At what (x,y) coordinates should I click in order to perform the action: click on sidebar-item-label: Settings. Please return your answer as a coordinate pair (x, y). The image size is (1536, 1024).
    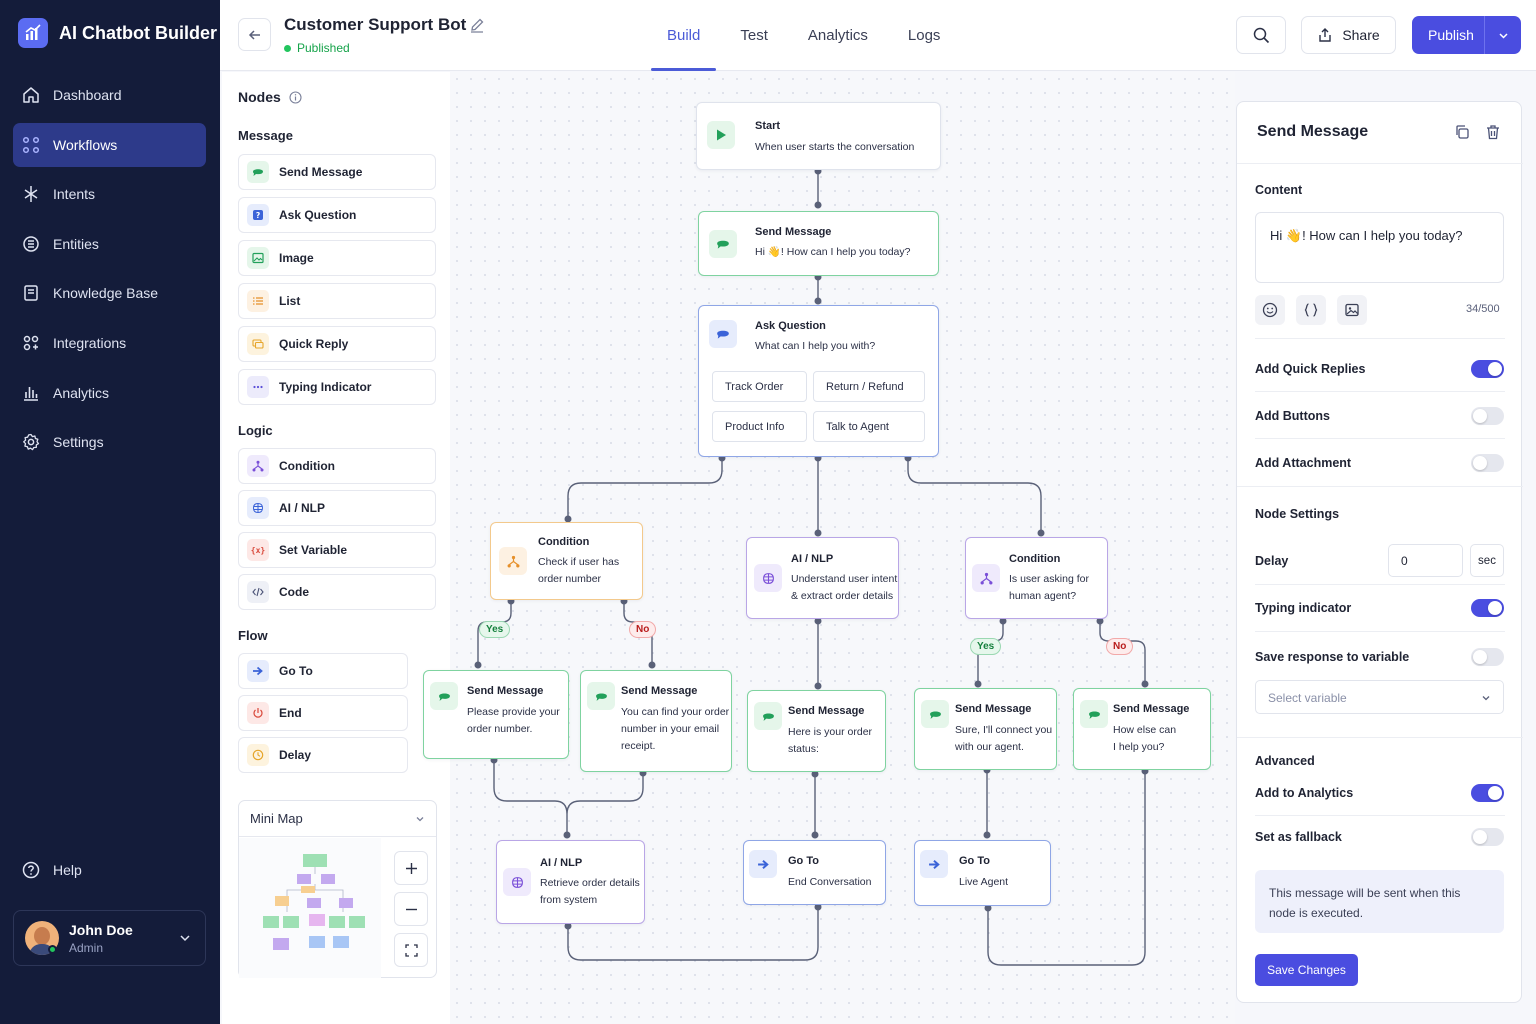
    Looking at the image, I should click on (78, 442).